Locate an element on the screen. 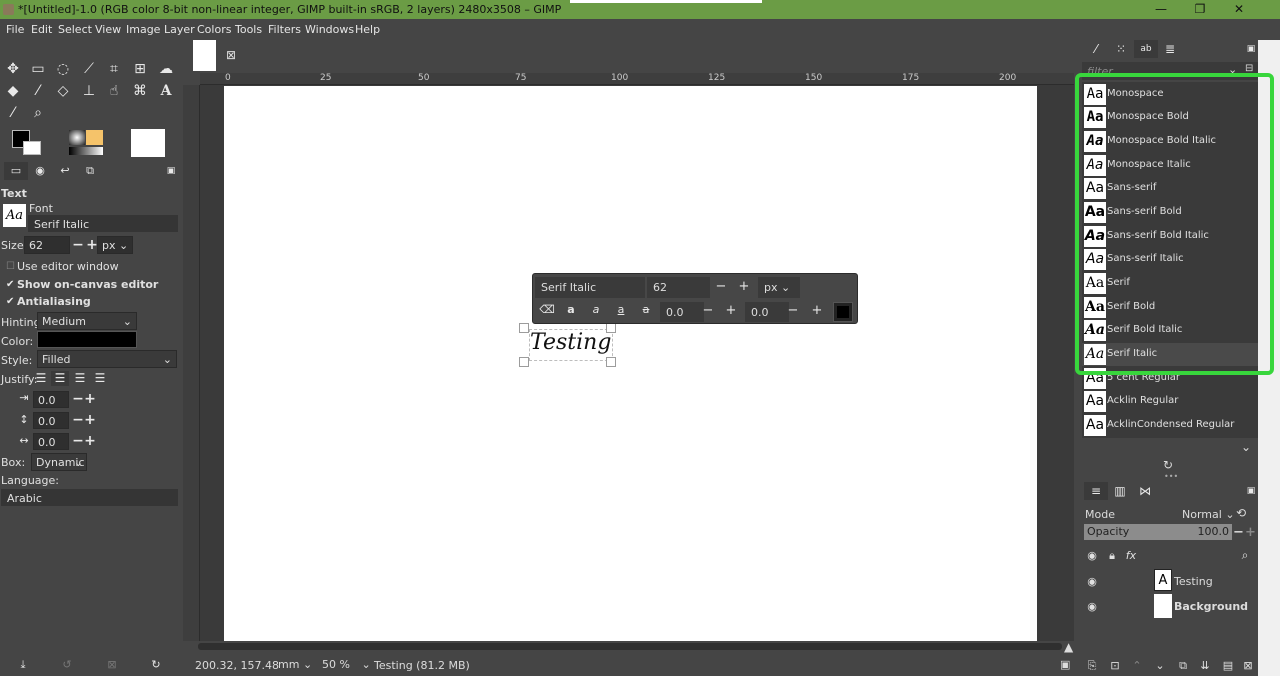 This screenshot has width=1280, height=676. device-status-tab-icon: ◉ is located at coordinates (40, 171).